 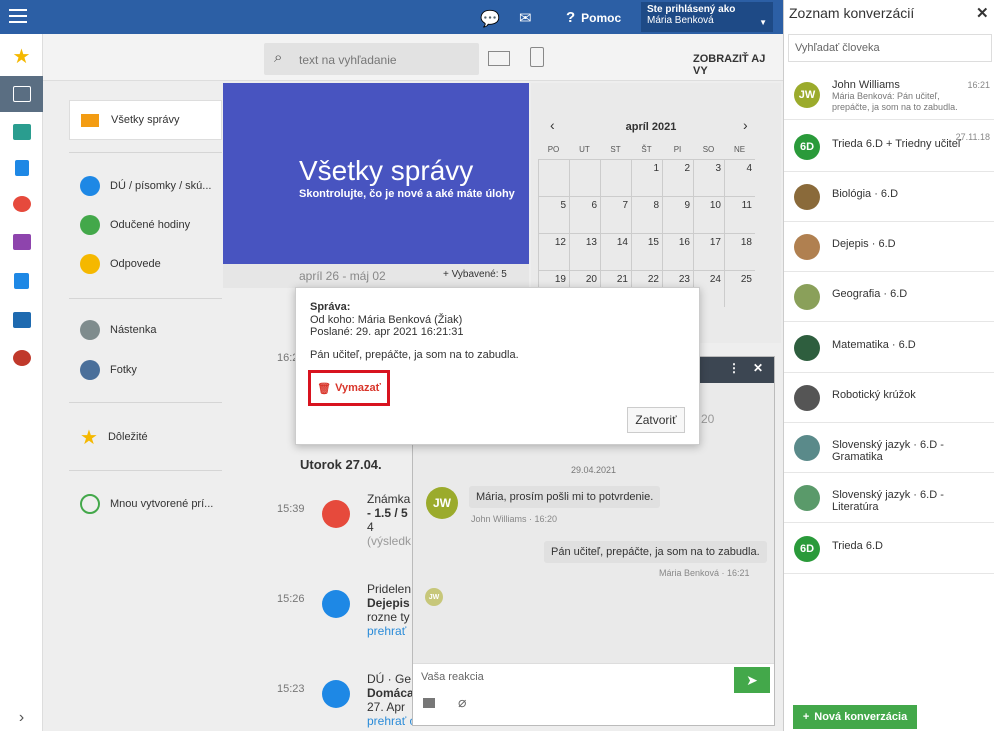 I want to click on calendar-day: 10, so click(x=708, y=214).